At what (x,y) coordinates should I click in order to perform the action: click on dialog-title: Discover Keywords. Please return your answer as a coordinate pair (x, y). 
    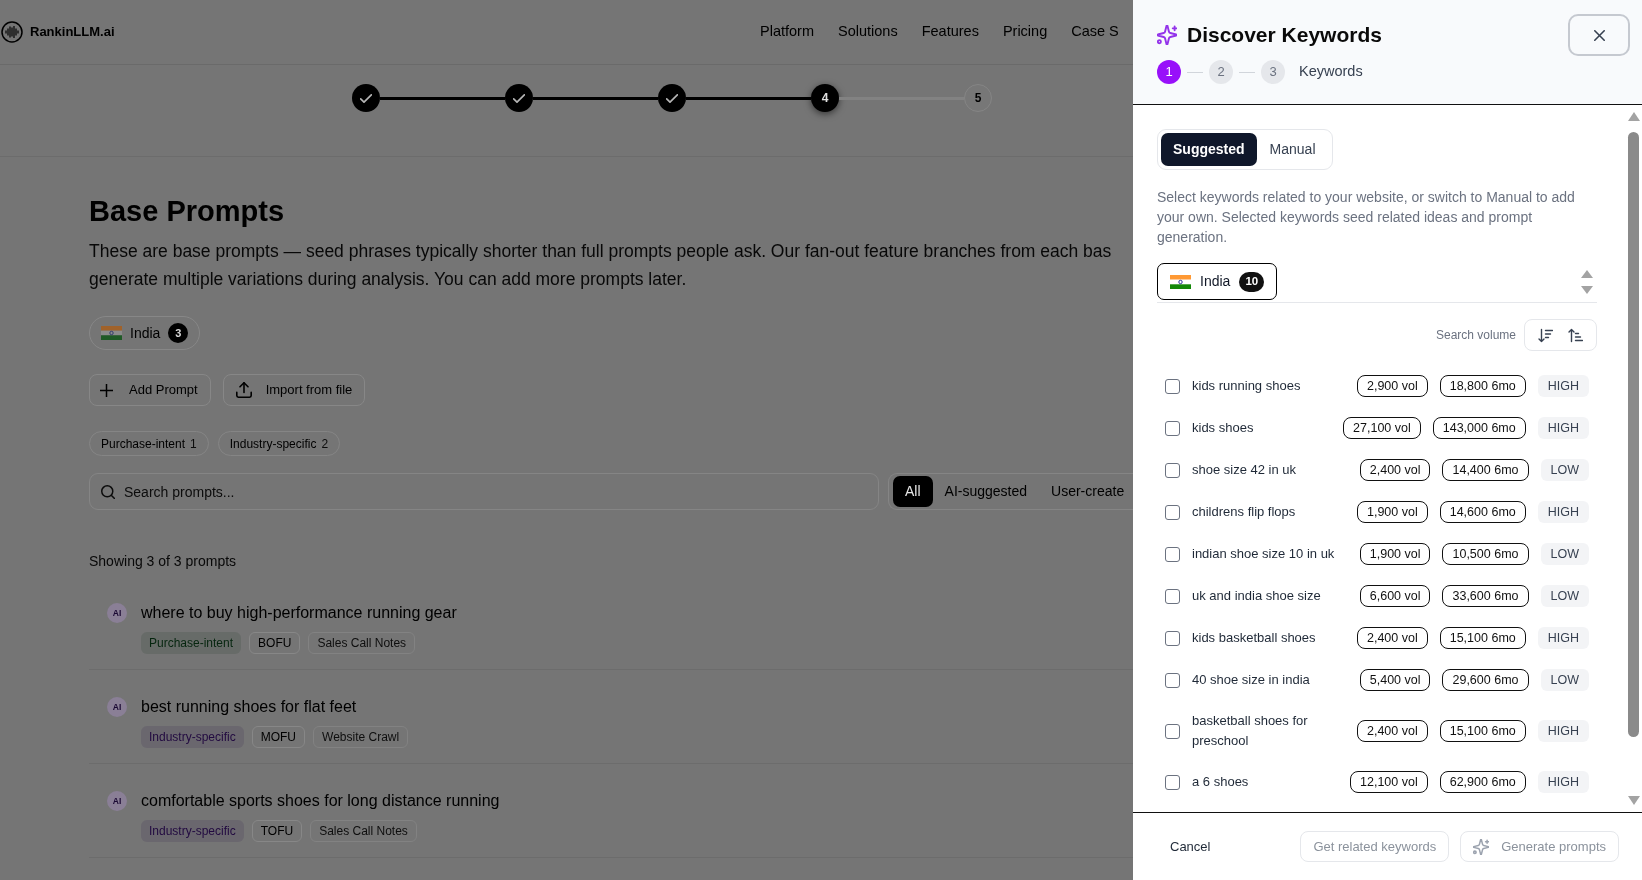
    Looking at the image, I should click on (1284, 35).